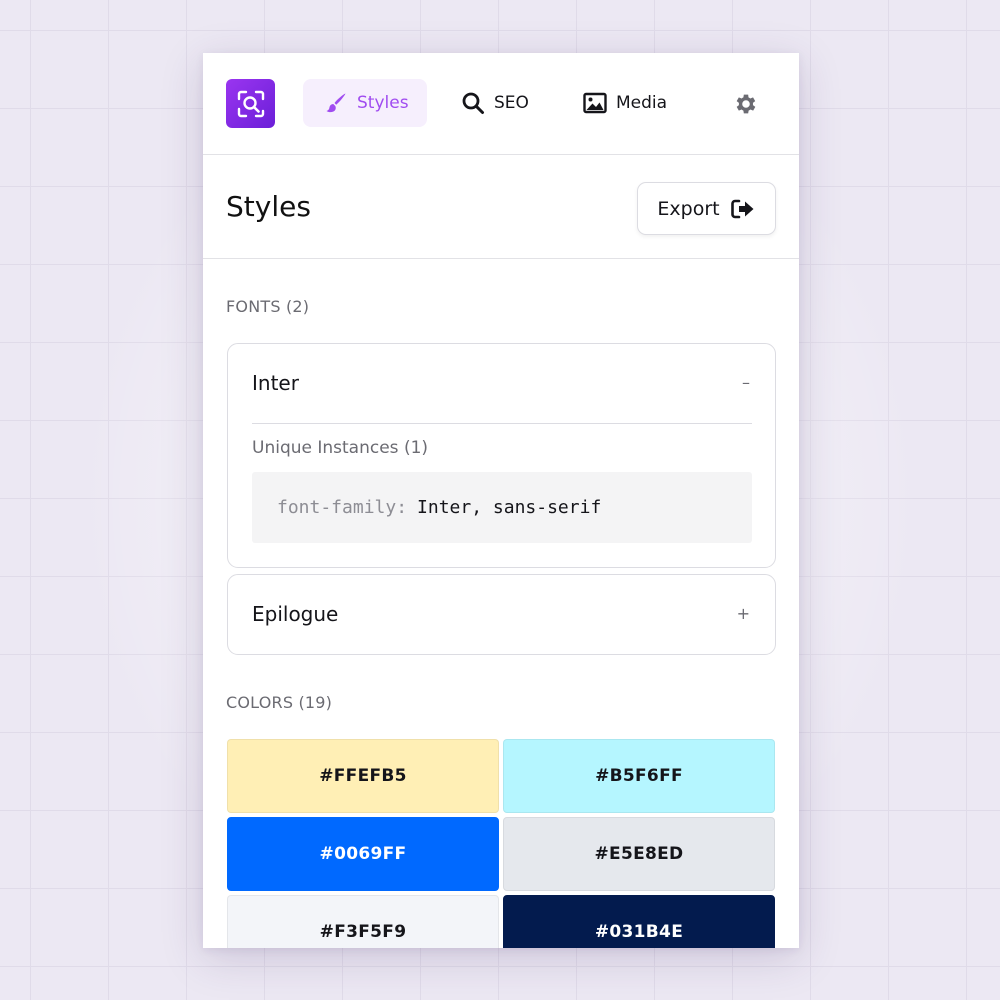 The width and height of the screenshot is (1000, 1000). What do you see at coordinates (279, 702) in the screenshot?
I see `colors-section-label: COLORS (19)` at bounding box center [279, 702].